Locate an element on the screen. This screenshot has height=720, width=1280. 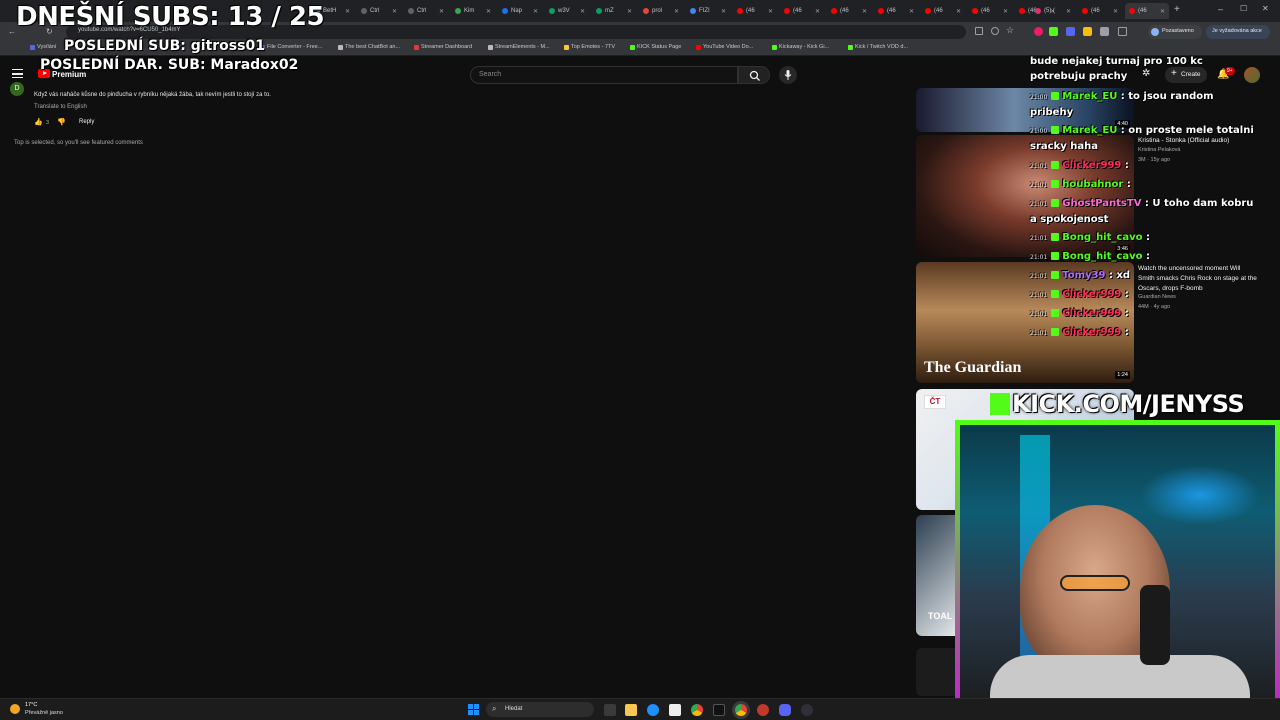
bookmark-item: Top Emotes - 7TV is located at coordinates (589, 47).